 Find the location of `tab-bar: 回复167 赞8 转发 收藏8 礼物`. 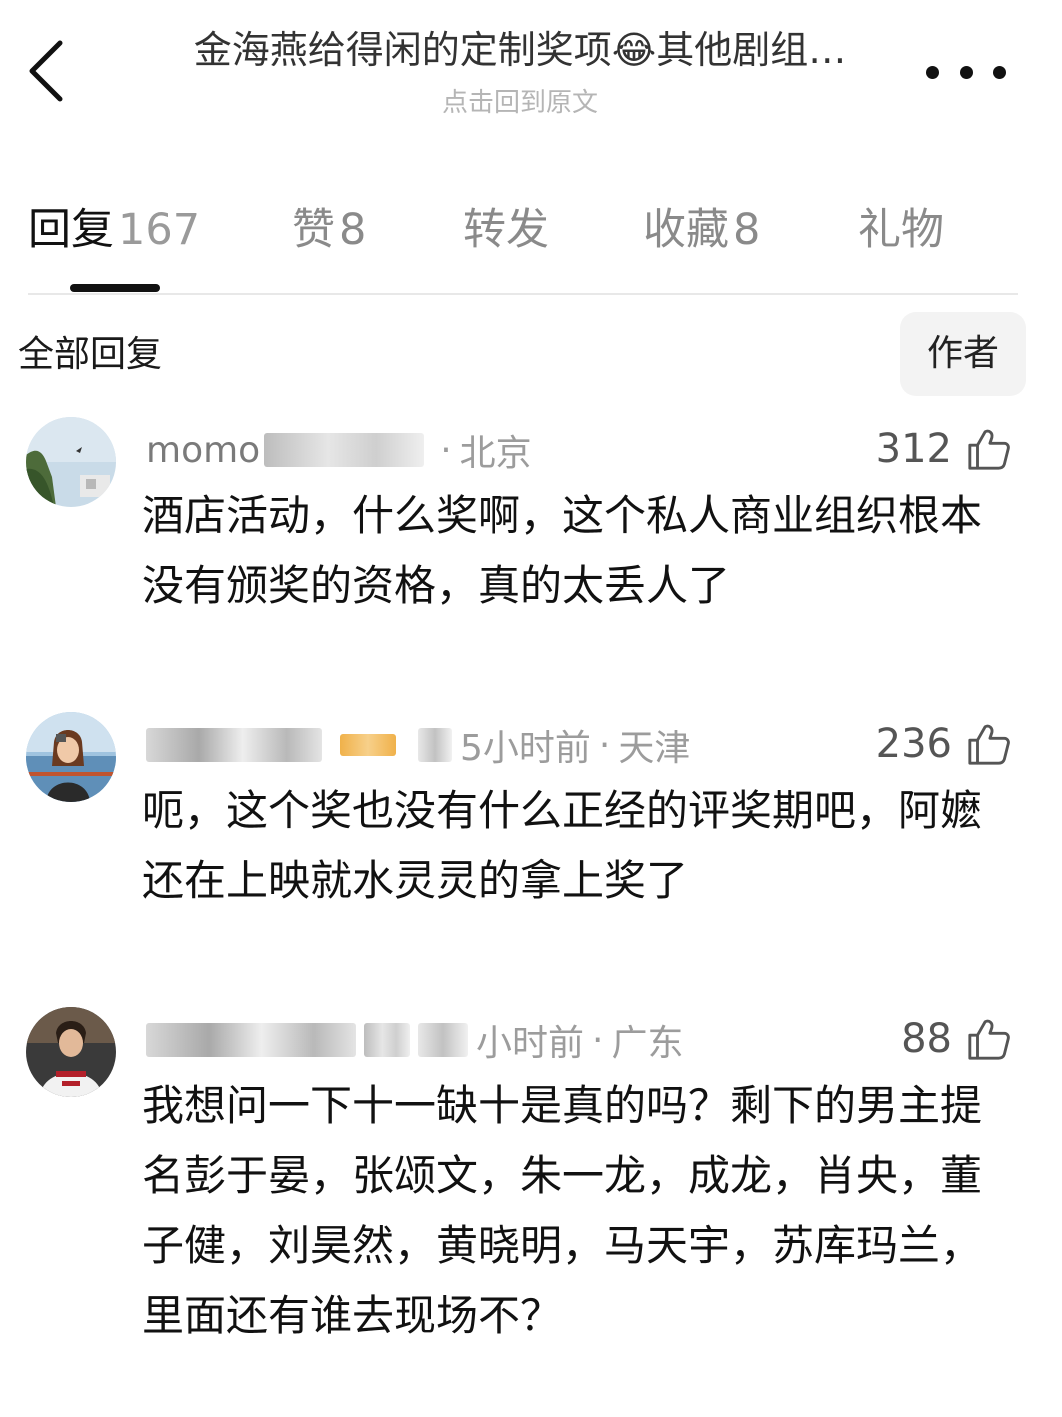

tab-bar: 回复167 赞8 转发 收藏8 礼物 is located at coordinates (531, 245).